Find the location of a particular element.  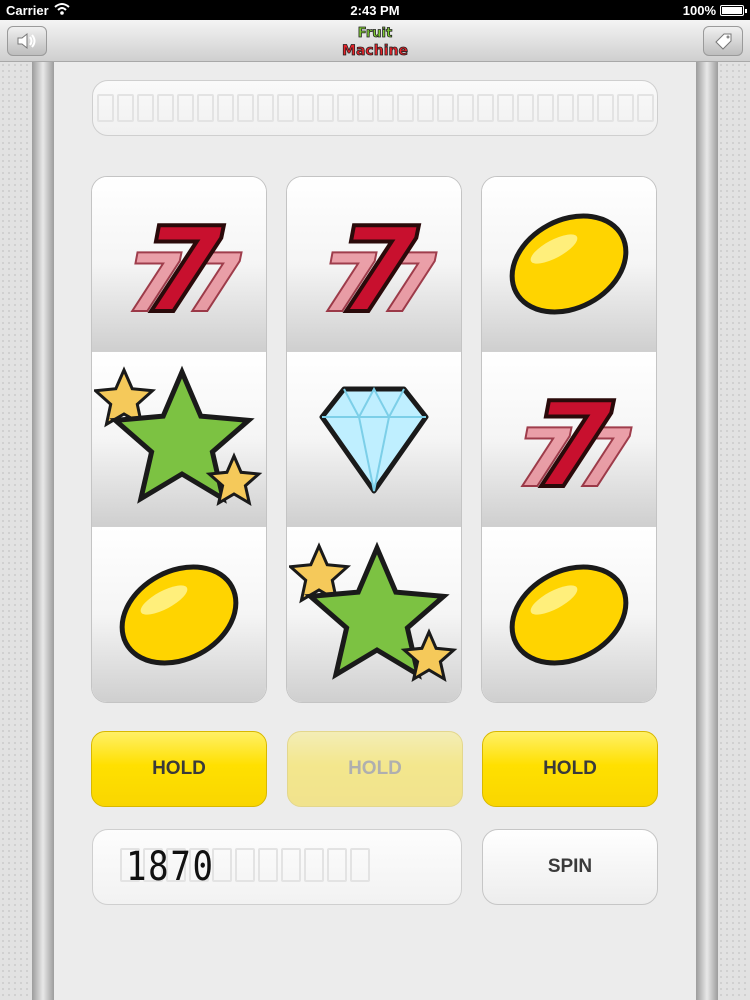

store-button is located at coordinates (723, 41).